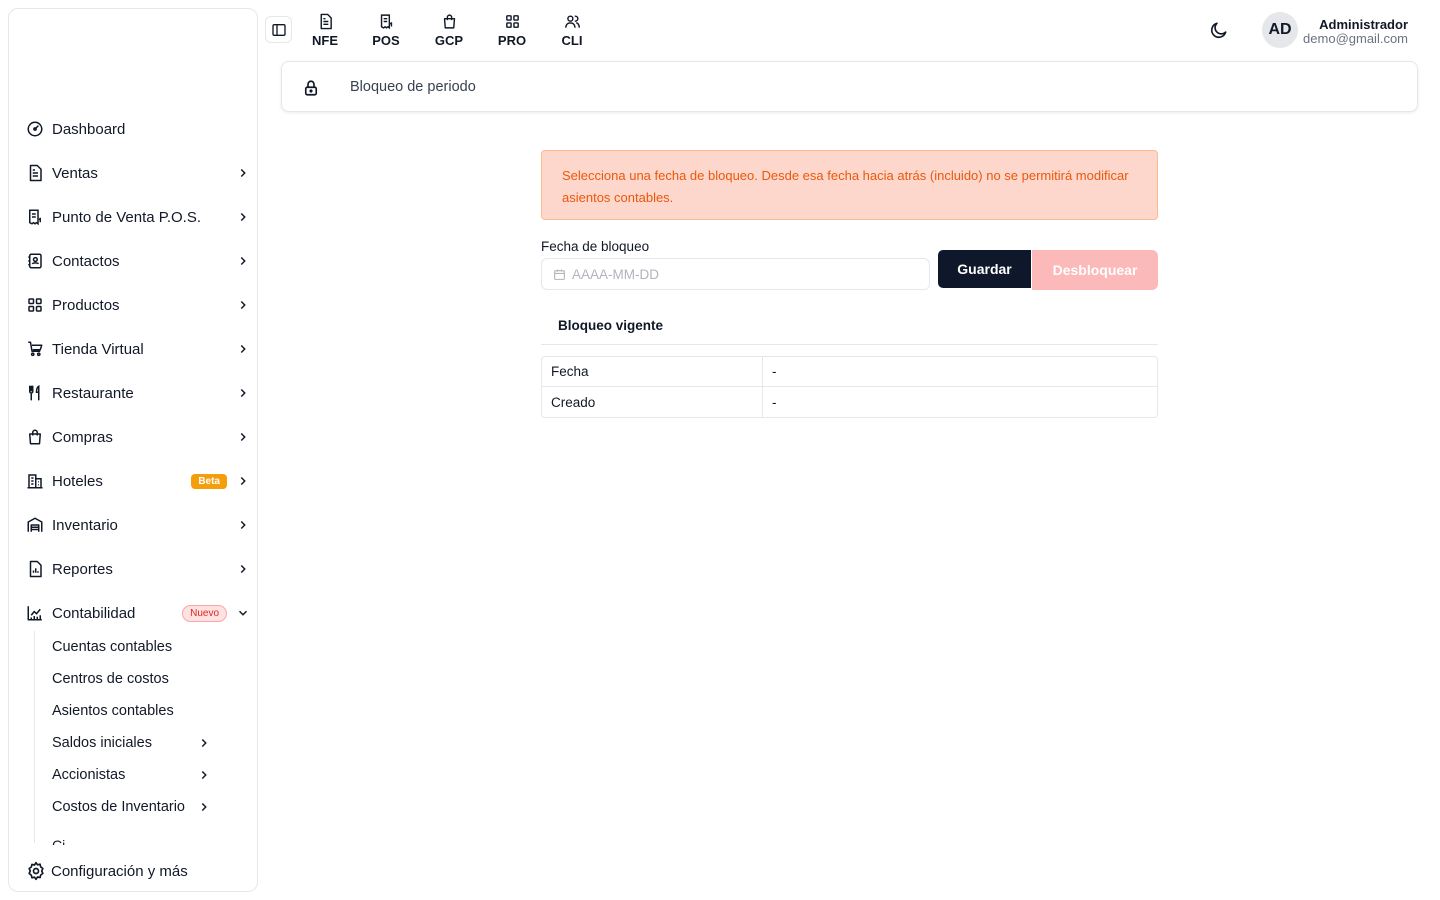 The image size is (1440, 900). I want to click on shopping-cart-icon, so click(35, 349).